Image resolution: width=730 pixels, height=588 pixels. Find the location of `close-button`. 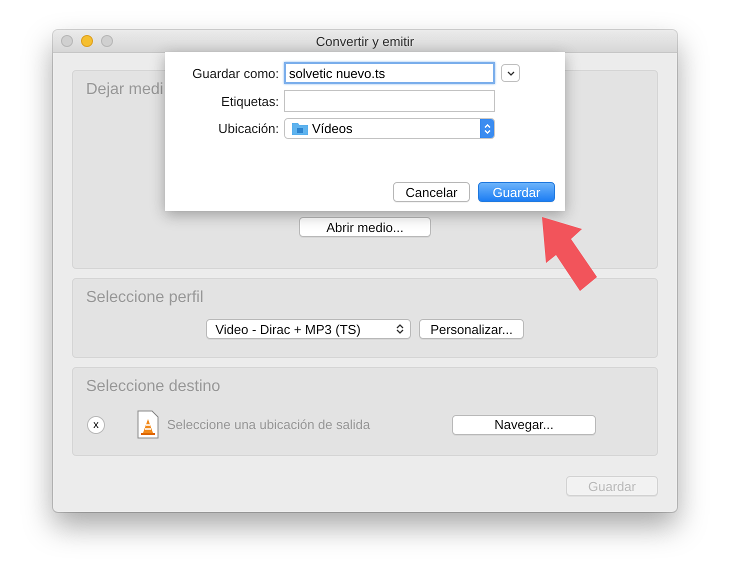

close-button is located at coordinates (67, 41).